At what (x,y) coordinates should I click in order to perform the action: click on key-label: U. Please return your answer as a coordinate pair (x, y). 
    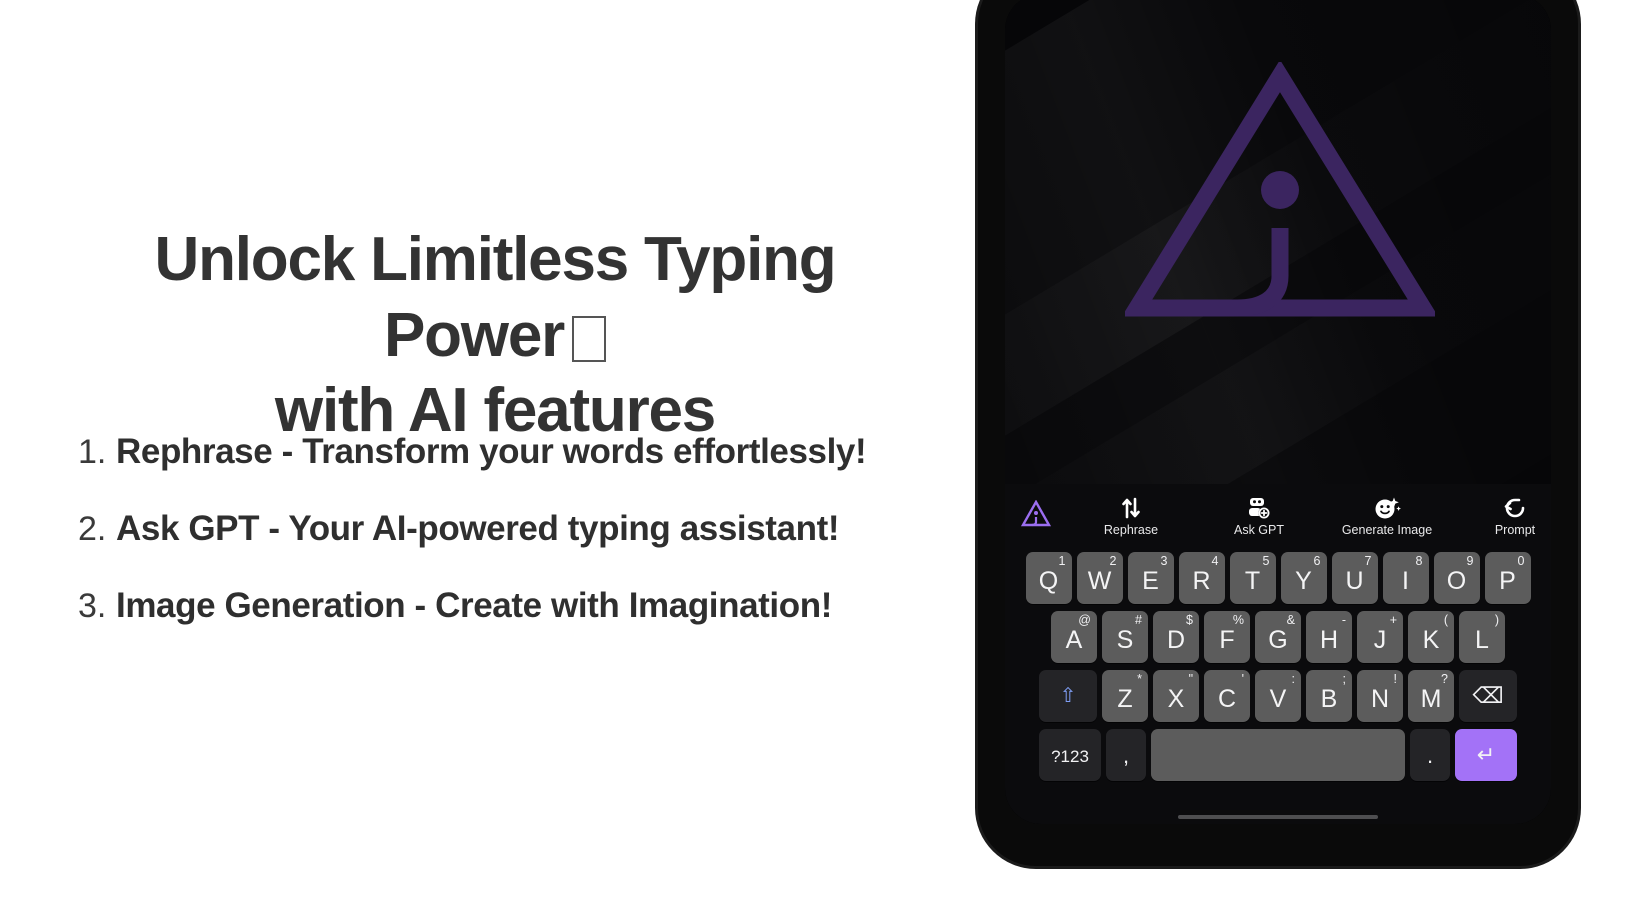
    Looking at the image, I should click on (1354, 580).